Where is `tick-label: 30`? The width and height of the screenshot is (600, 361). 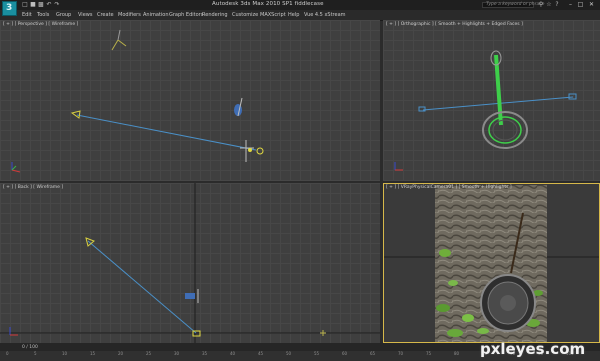
tick-label: 30 is located at coordinates (177, 353).